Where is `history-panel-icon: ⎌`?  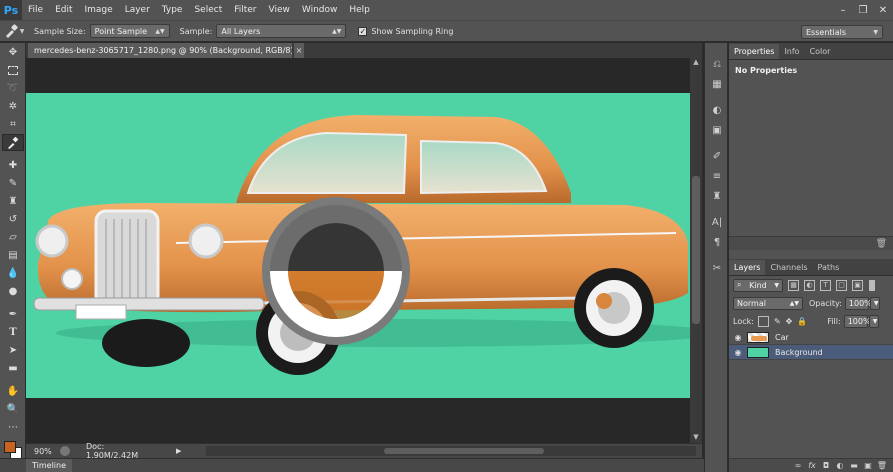
history-panel-icon: ⎌ is located at coordinates (717, 64).